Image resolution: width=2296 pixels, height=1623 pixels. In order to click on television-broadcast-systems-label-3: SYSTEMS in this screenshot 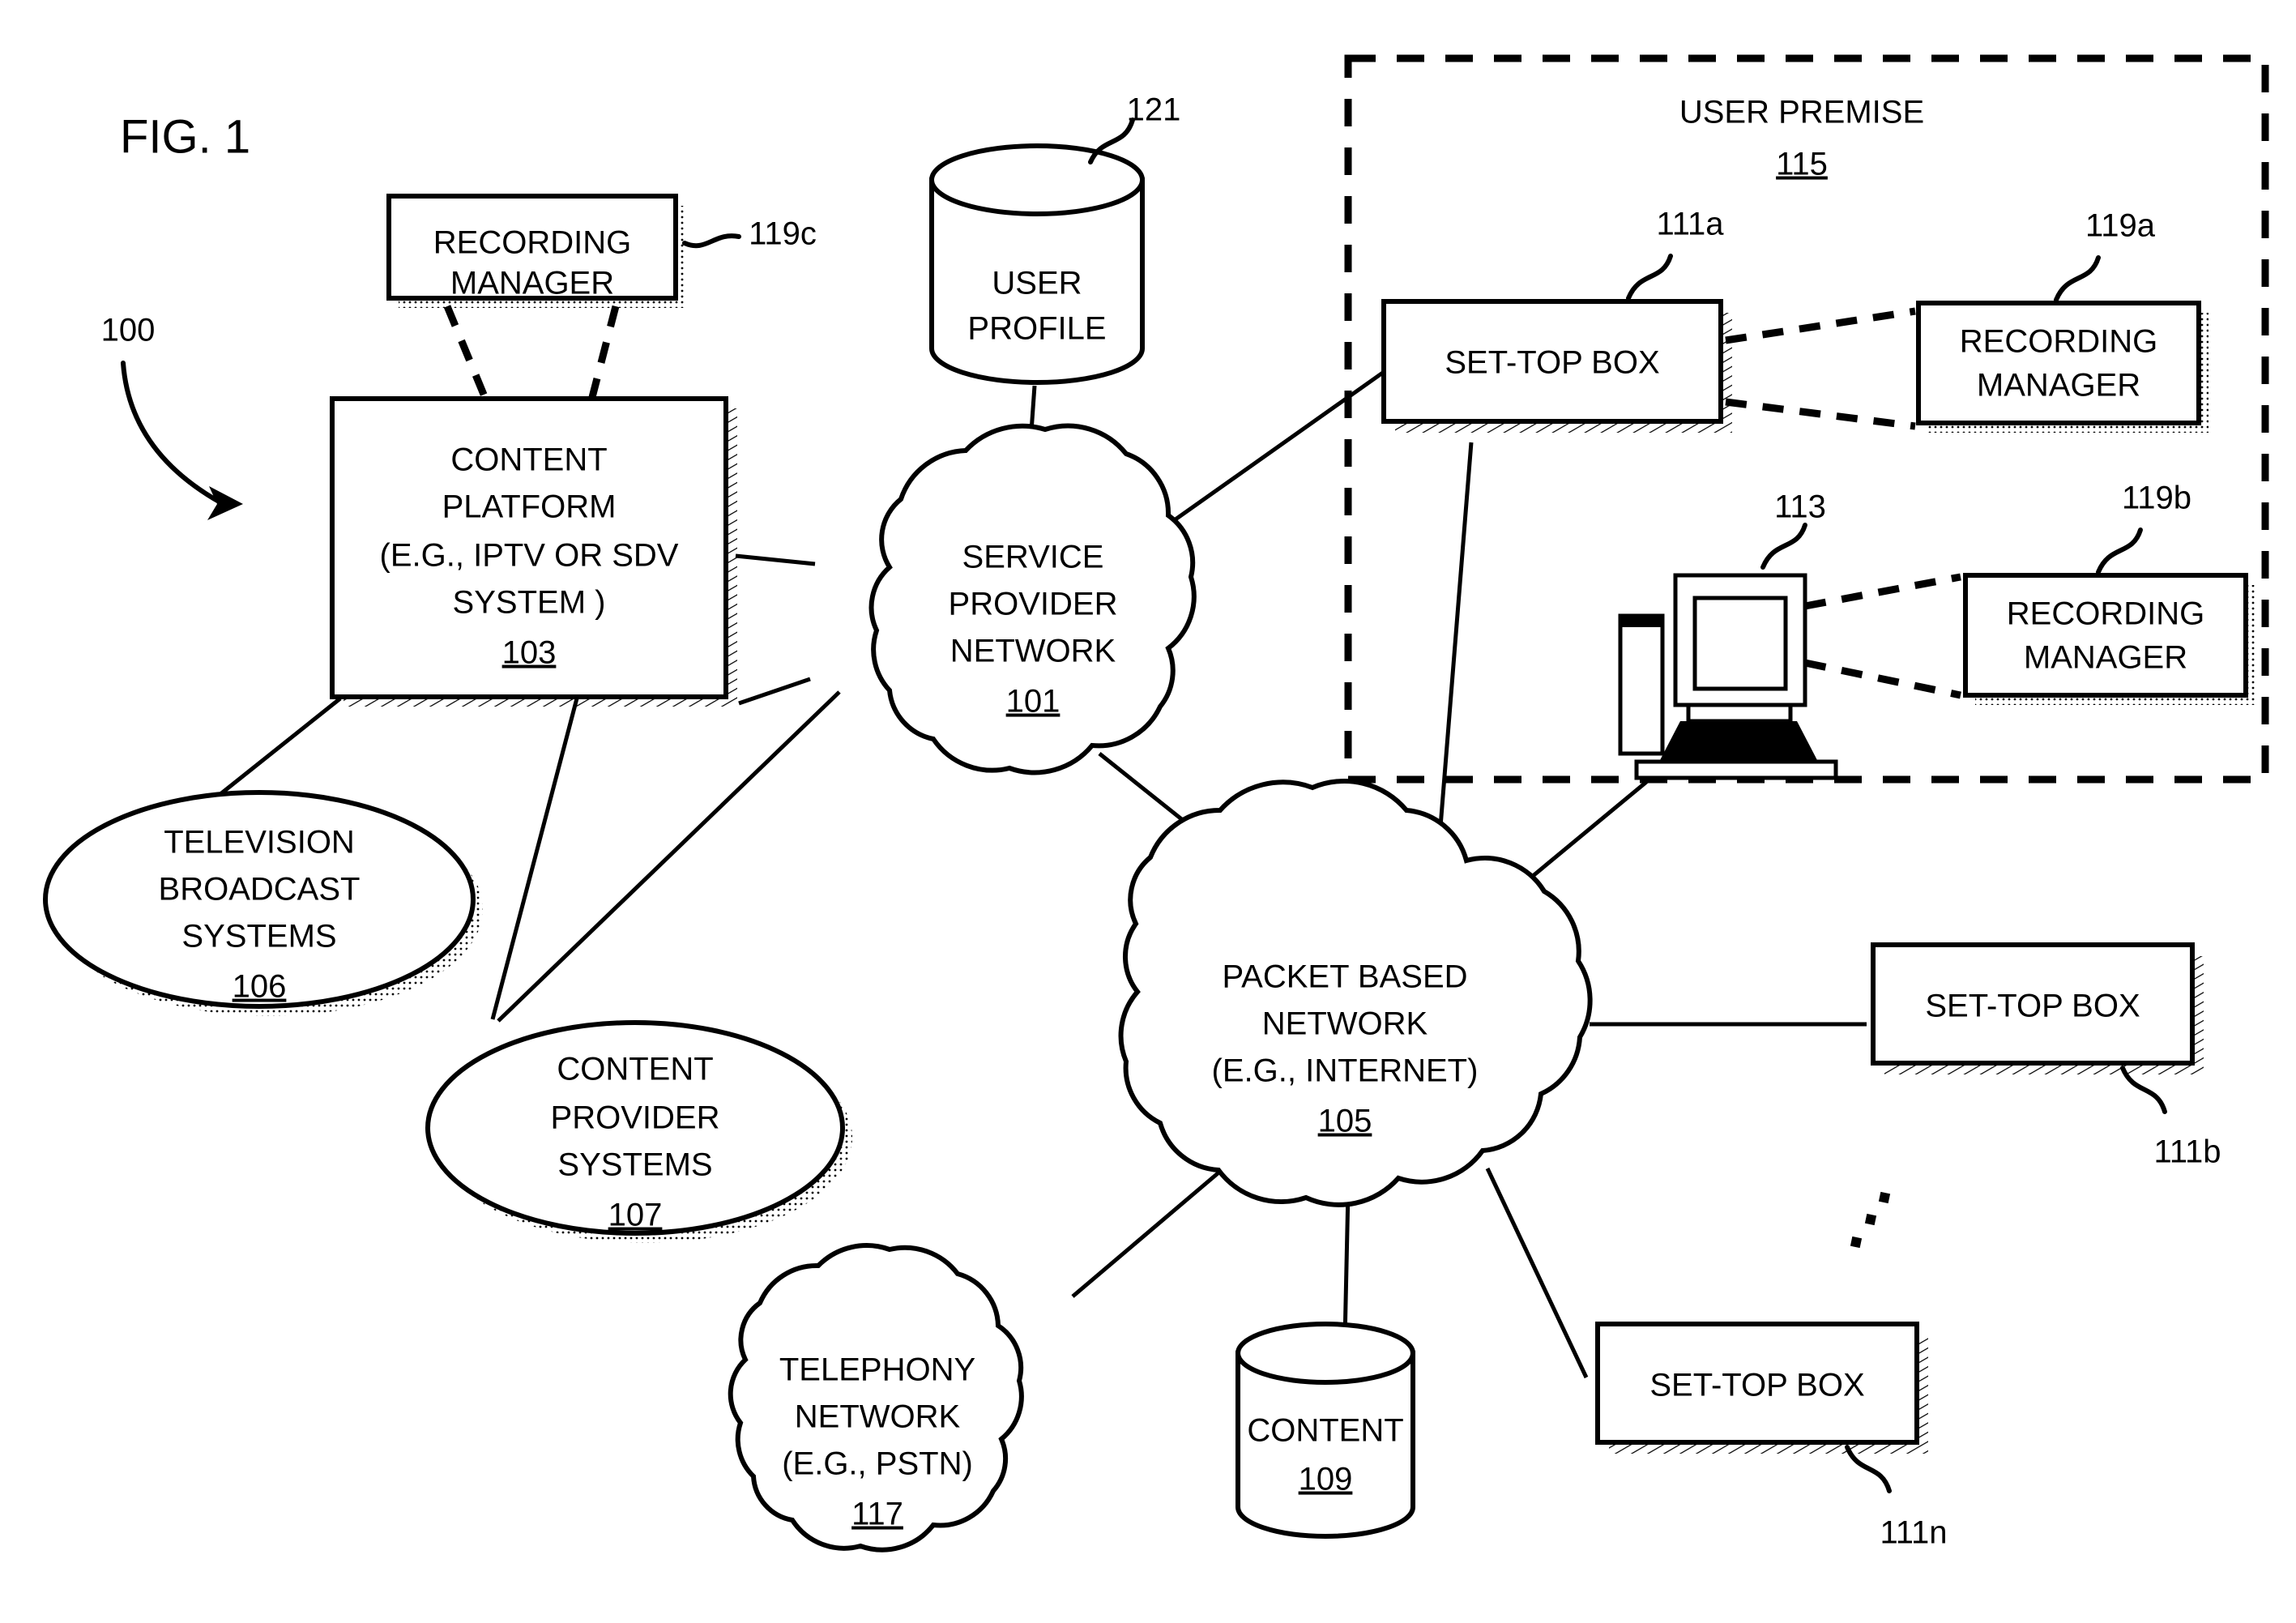, I will do `click(258, 937)`.